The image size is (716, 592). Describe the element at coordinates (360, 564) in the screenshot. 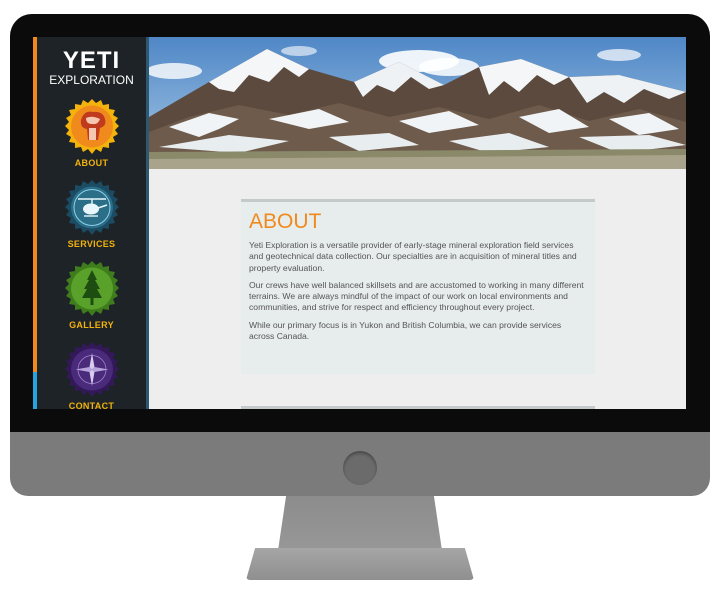

I see `monitor-stand-base` at that location.